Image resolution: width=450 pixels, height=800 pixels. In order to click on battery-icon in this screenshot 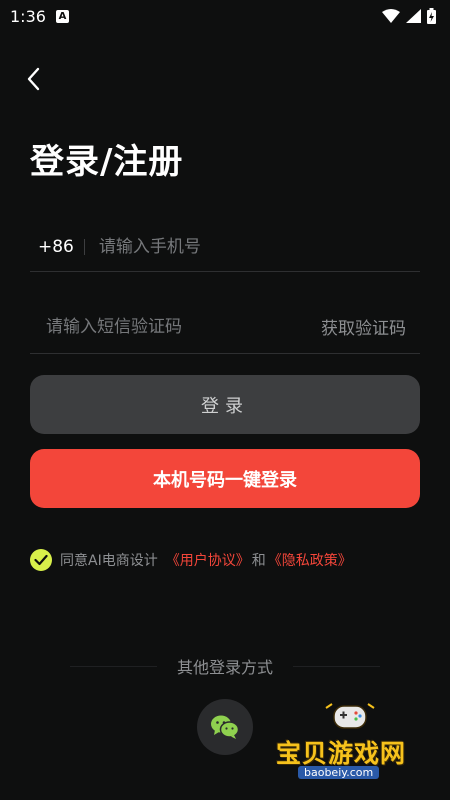, I will do `click(431, 16)`.